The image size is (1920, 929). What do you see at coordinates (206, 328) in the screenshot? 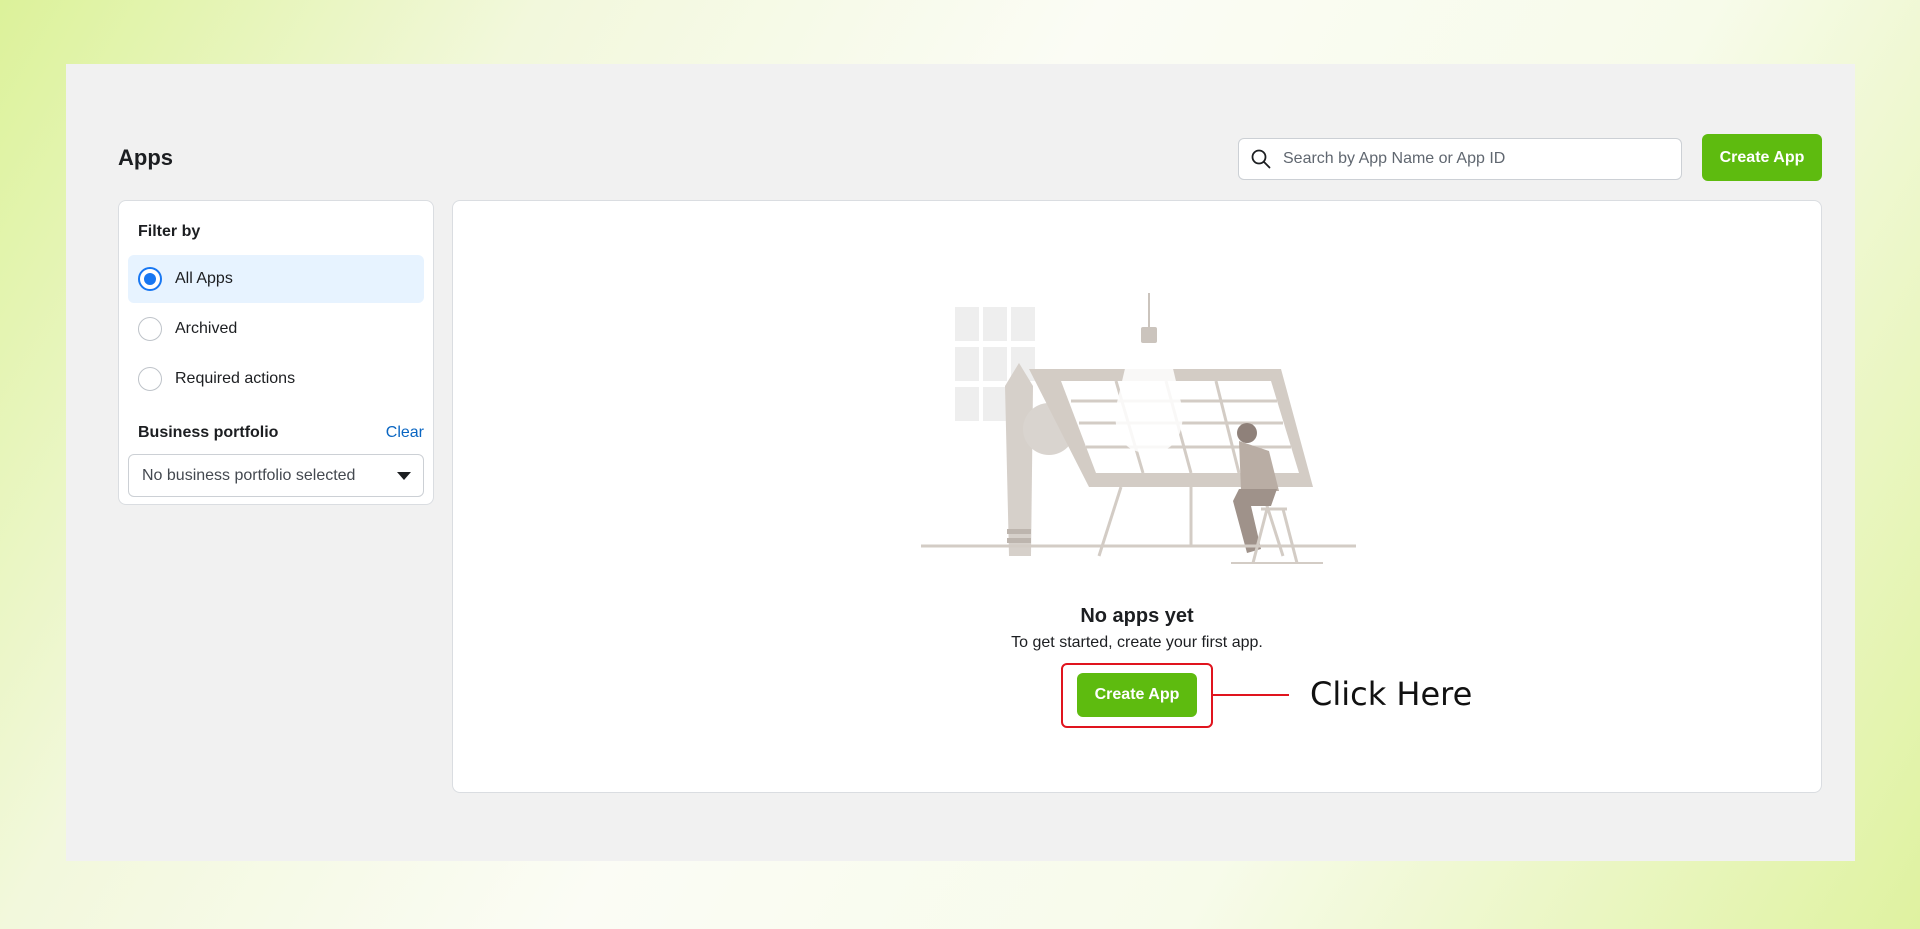
I see `filter-option-label: Archived` at bounding box center [206, 328].